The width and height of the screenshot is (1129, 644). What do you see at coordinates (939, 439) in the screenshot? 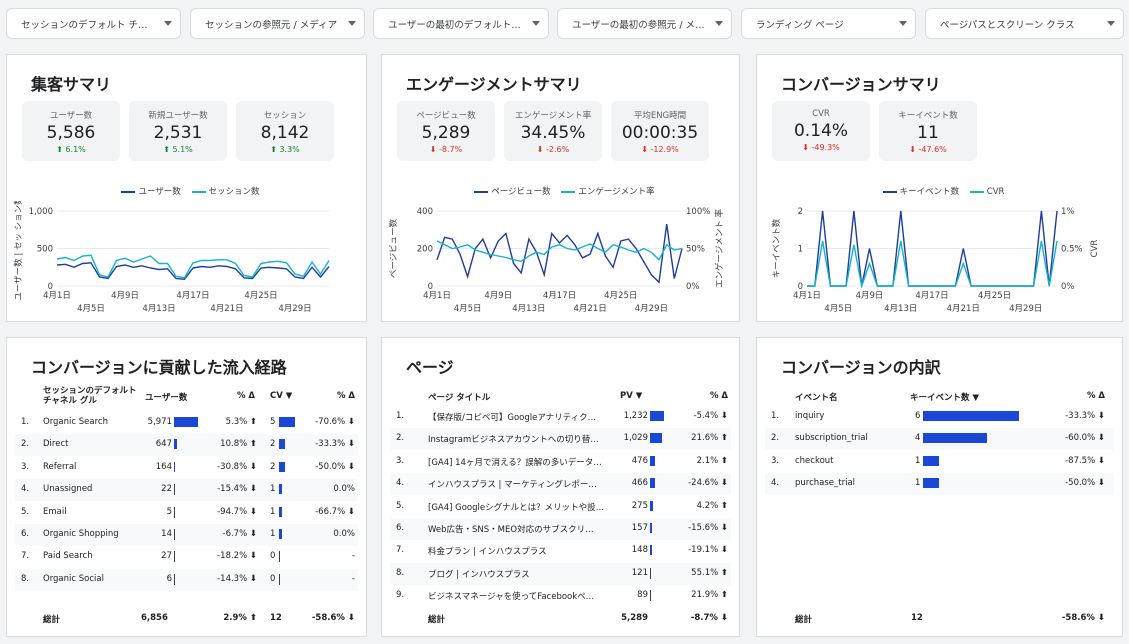
I see `table-row: 2. subscription_trial 4 -60.0% ⬇` at bounding box center [939, 439].